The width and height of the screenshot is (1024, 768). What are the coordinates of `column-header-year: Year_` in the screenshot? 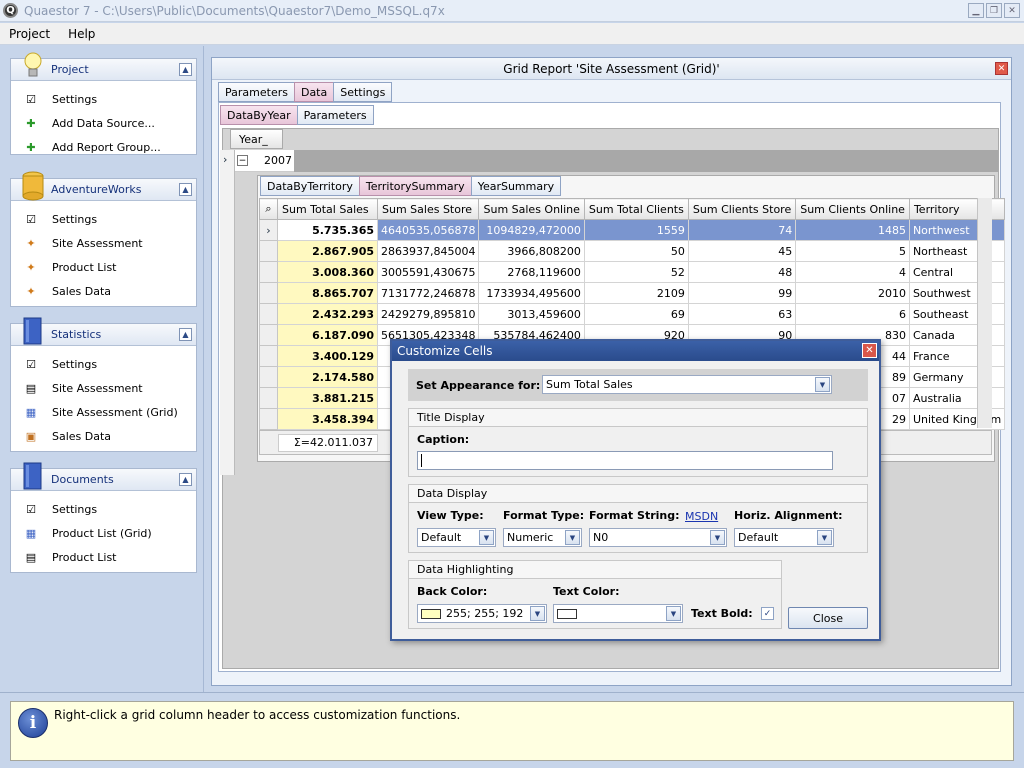 It's located at (256, 139).